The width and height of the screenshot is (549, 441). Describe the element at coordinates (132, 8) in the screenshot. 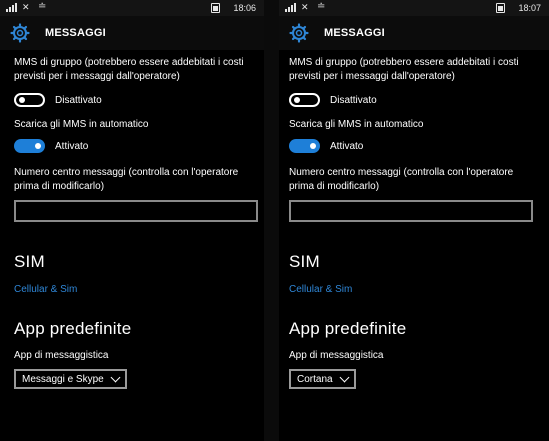

I see `status-bar: ✕ ≐ 18:06` at that location.